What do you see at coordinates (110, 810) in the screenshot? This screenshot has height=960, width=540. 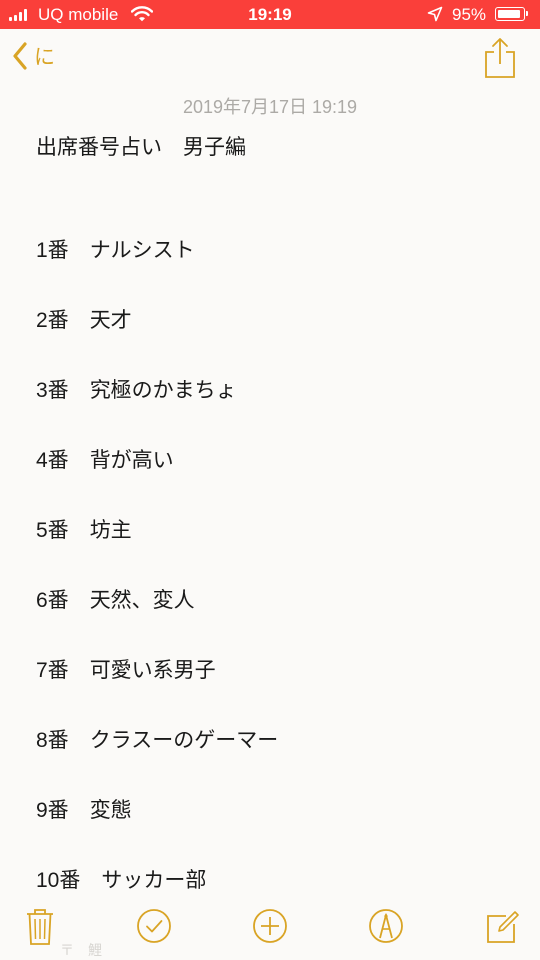 I see `line-text: 変態` at bounding box center [110, 810].